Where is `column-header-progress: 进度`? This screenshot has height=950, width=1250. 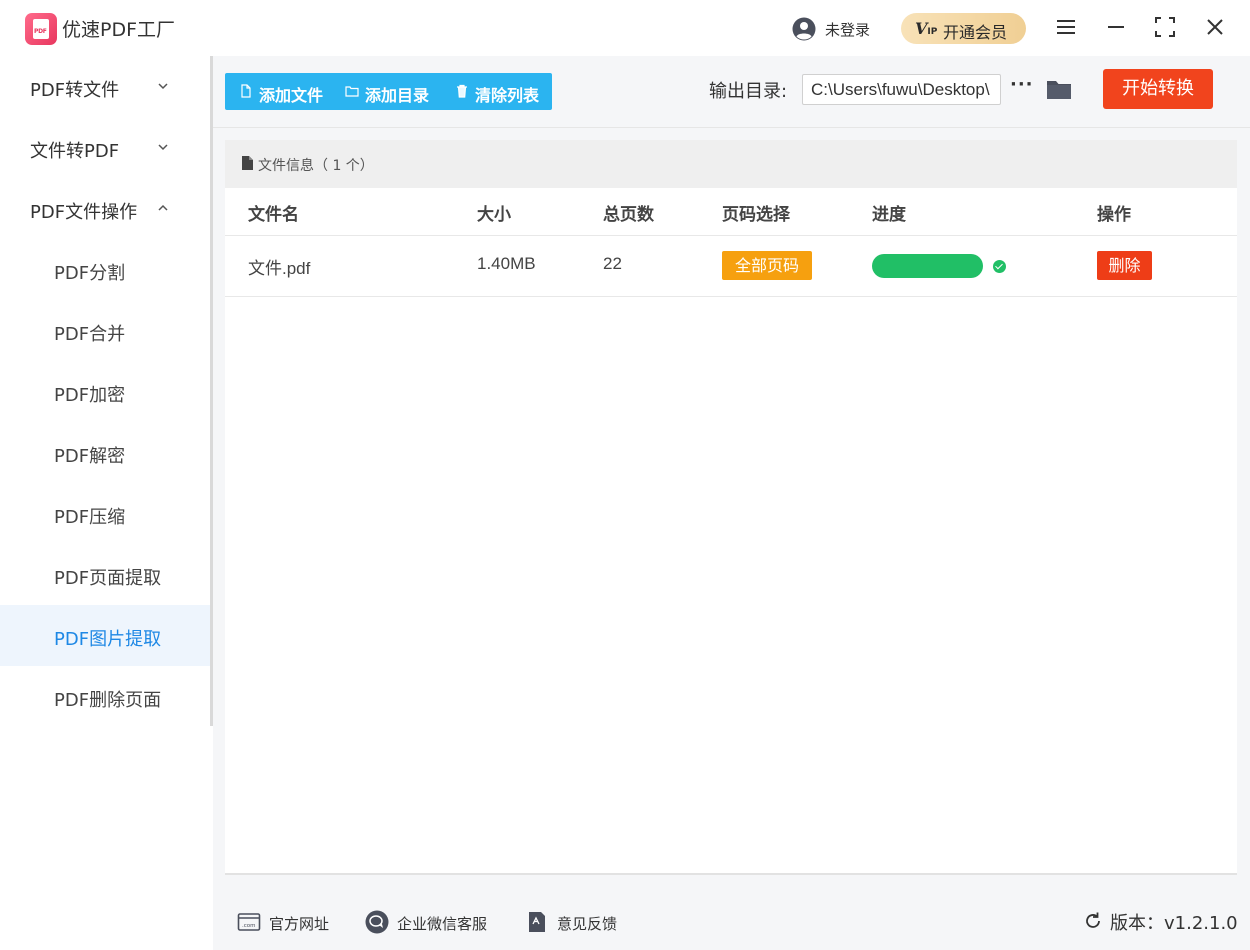
column-header-progress: 进度 is located at coordinates (889, 215).